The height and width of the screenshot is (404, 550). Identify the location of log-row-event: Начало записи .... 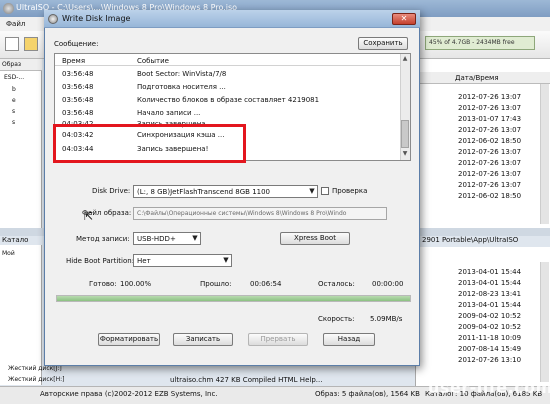
(169, 113).